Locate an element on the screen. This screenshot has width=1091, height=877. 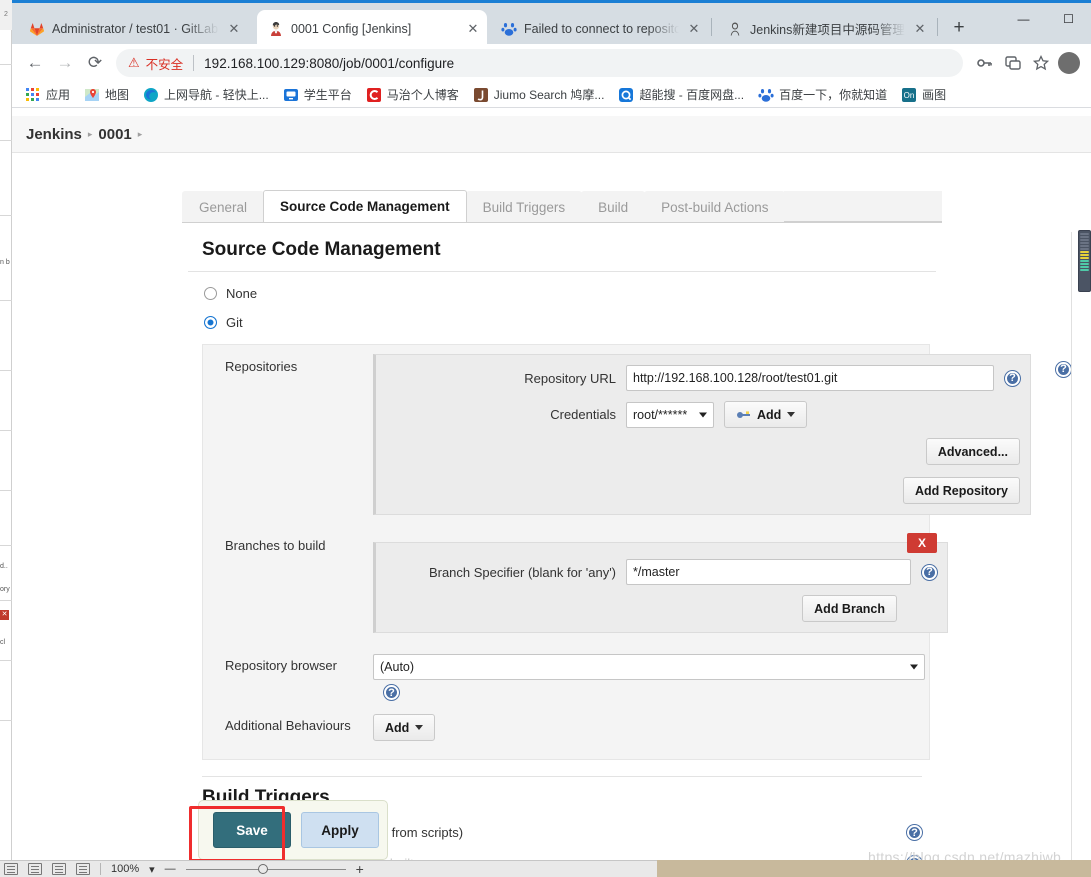
svg-text: On is located at coordinates (909, 95).